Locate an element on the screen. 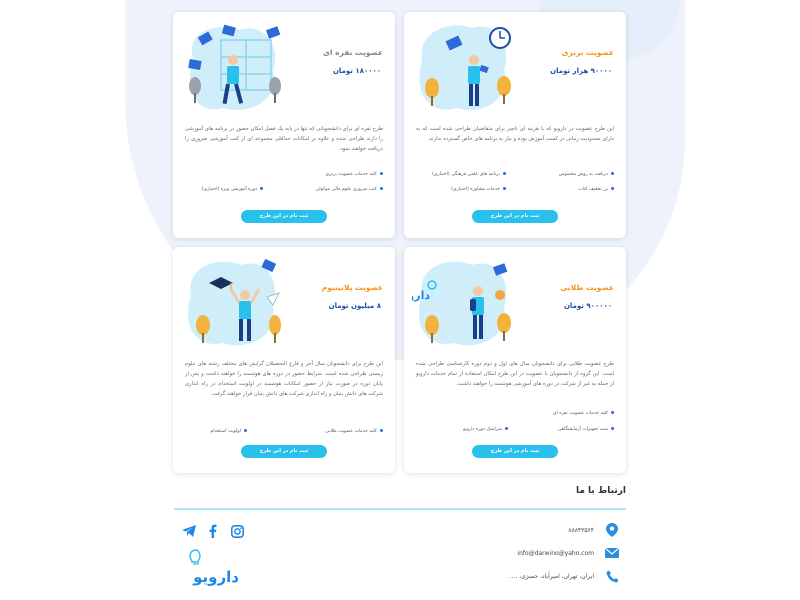  plan-feature: دریافت به روش مخصوص is located at coordinates (586, 174).